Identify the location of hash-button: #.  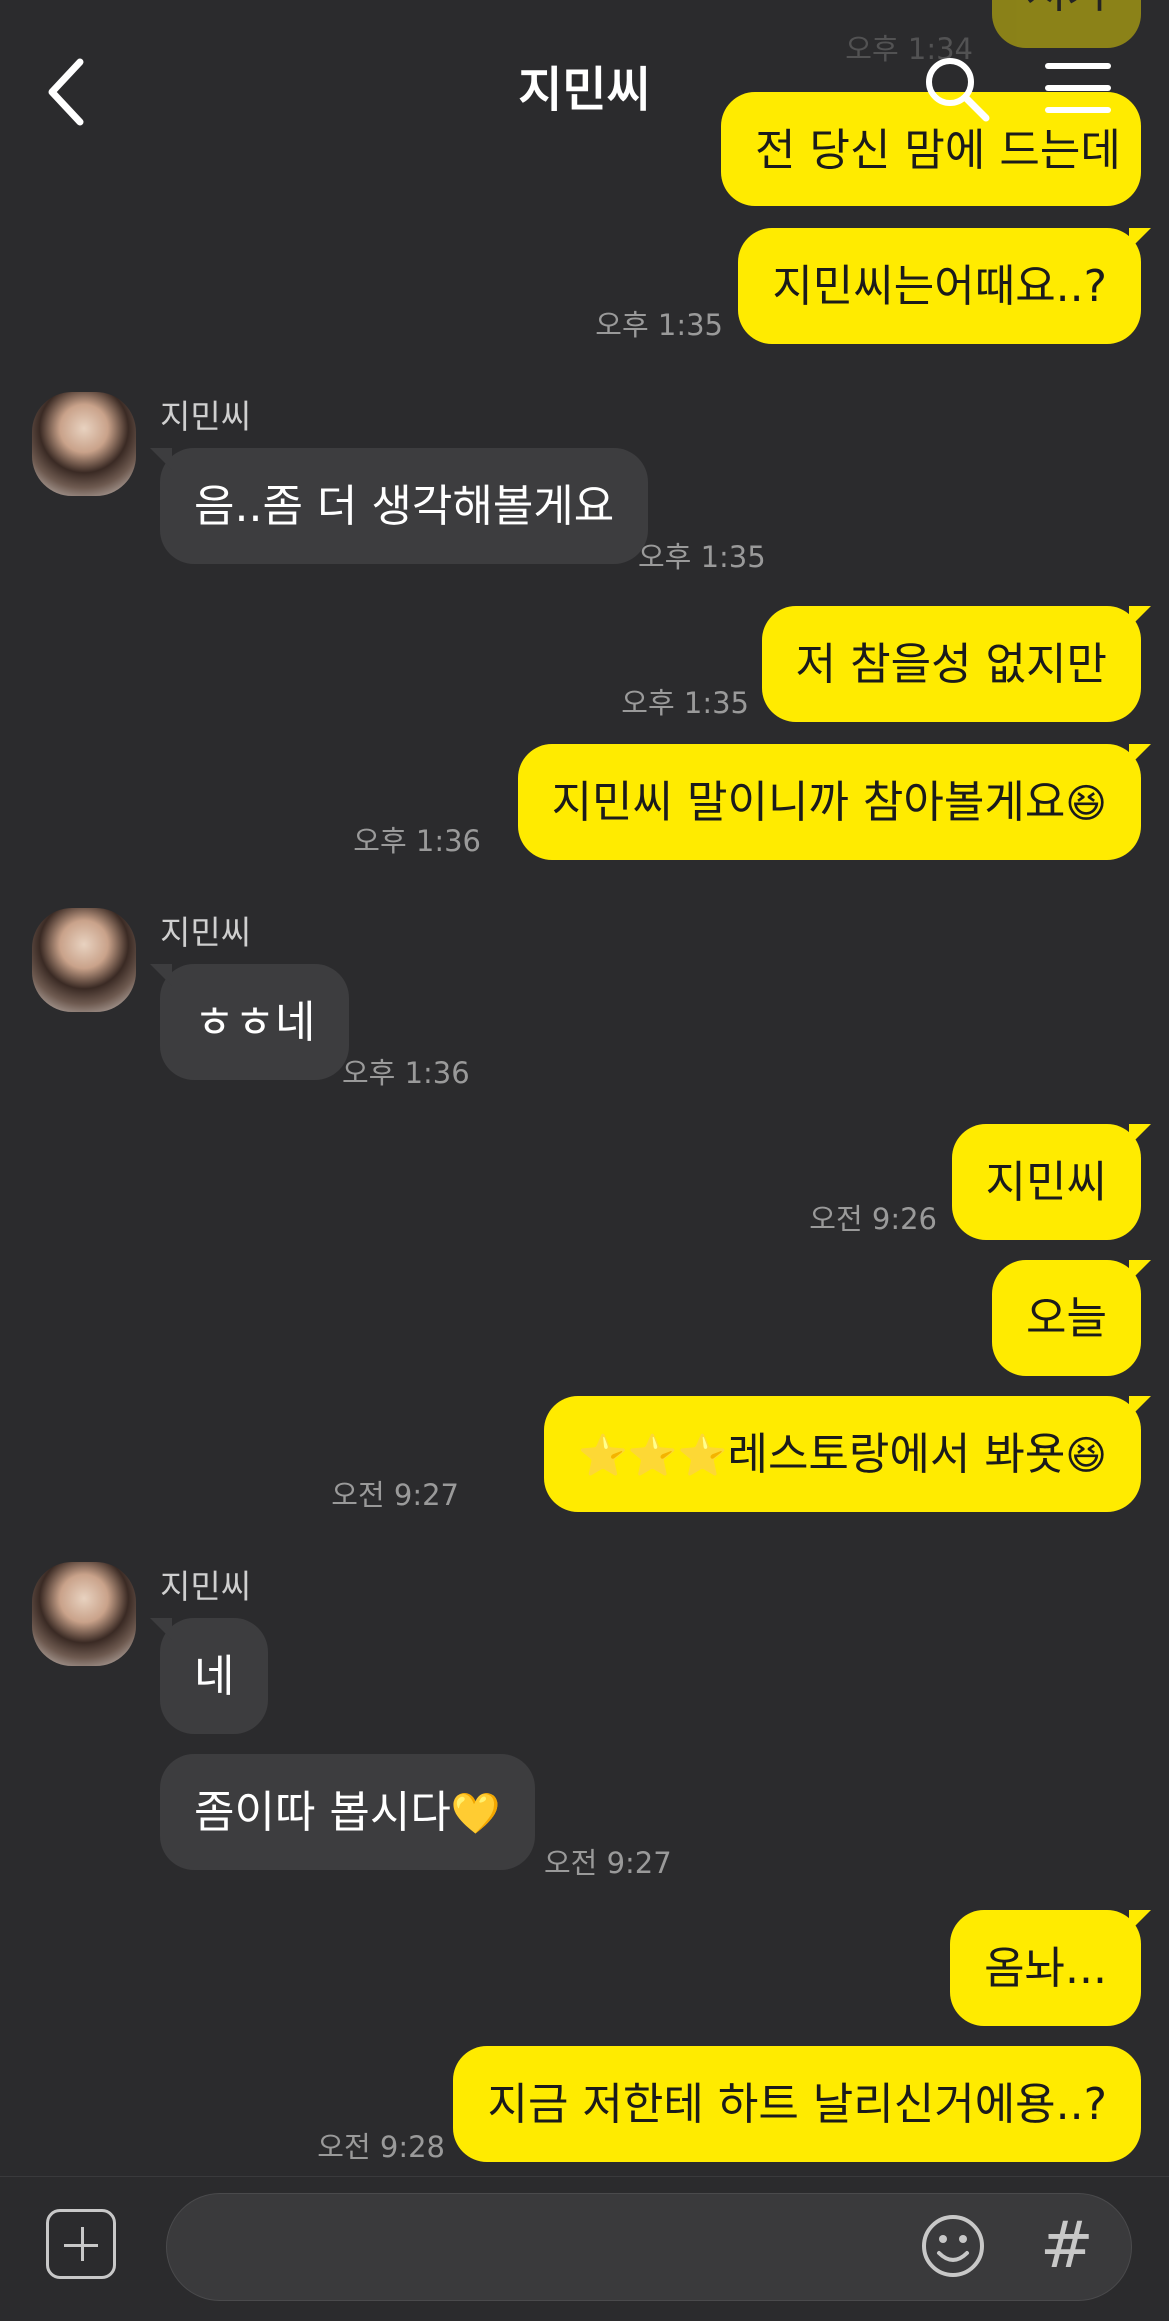
(1070, 2246).